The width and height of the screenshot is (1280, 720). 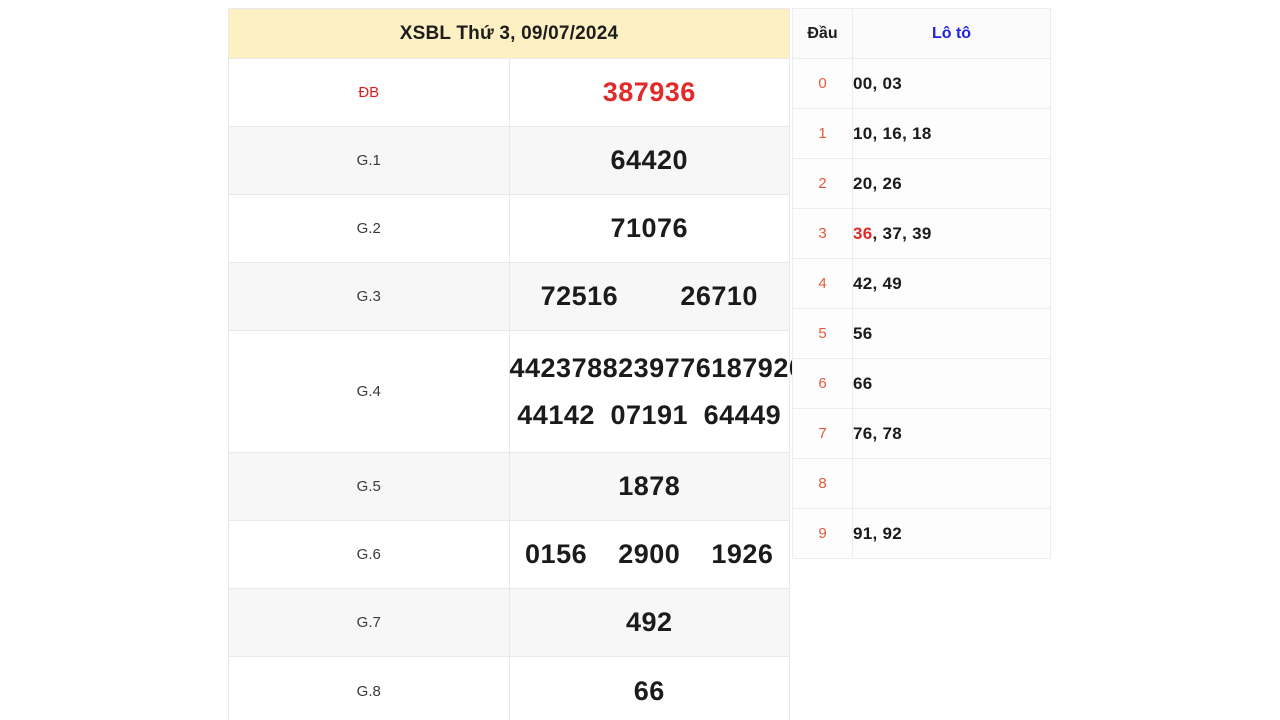 I want to click on prize-number: 492, so click(x=649, y=622).